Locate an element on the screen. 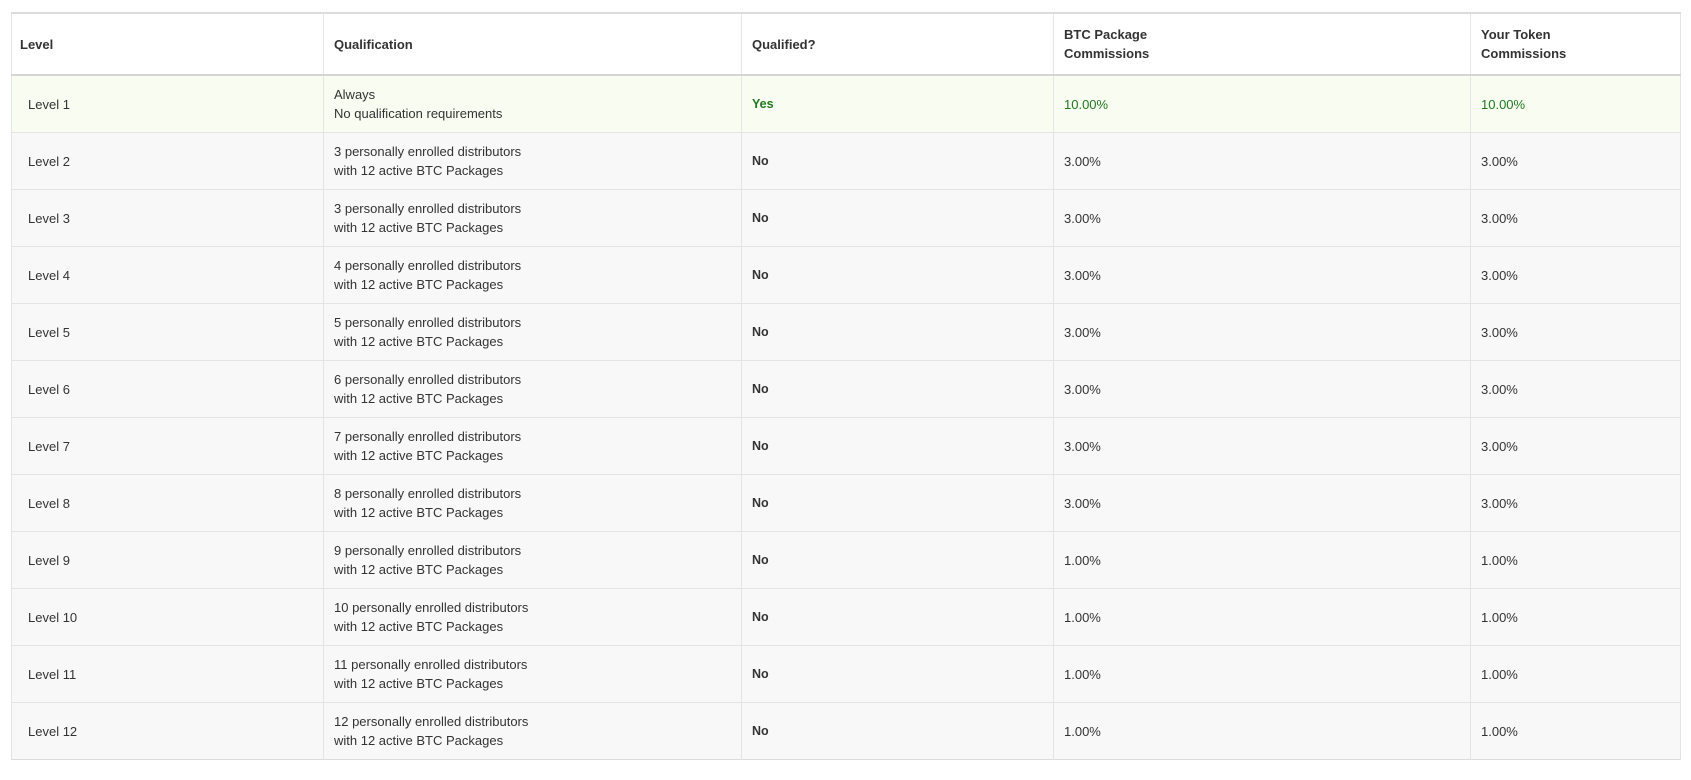  cell-btc-commission: 10.00% is located at coordinates (1262, 103).